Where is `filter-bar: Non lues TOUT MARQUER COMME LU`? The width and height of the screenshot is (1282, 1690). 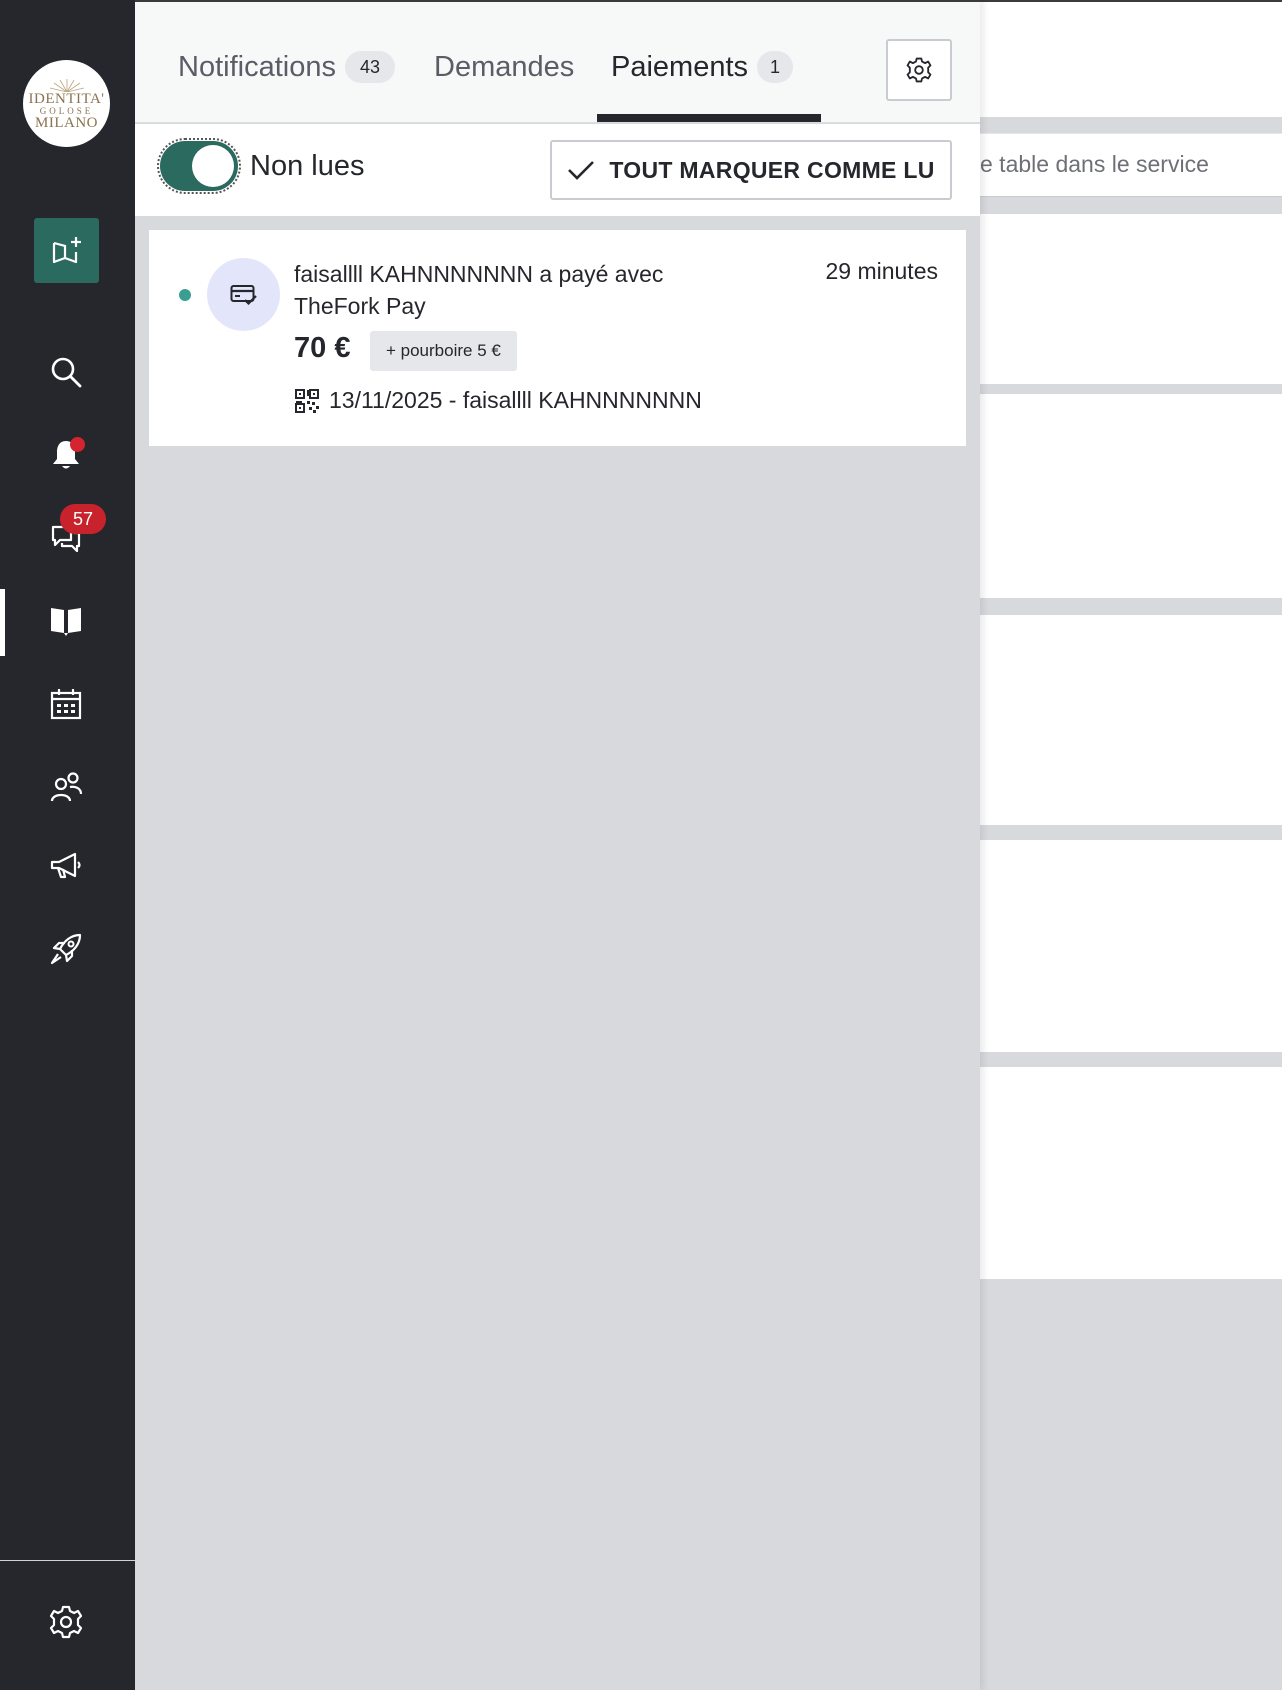
filter-bar: Non lues TOUT MARQUER COMME LU is located at coordinates (557, 170).